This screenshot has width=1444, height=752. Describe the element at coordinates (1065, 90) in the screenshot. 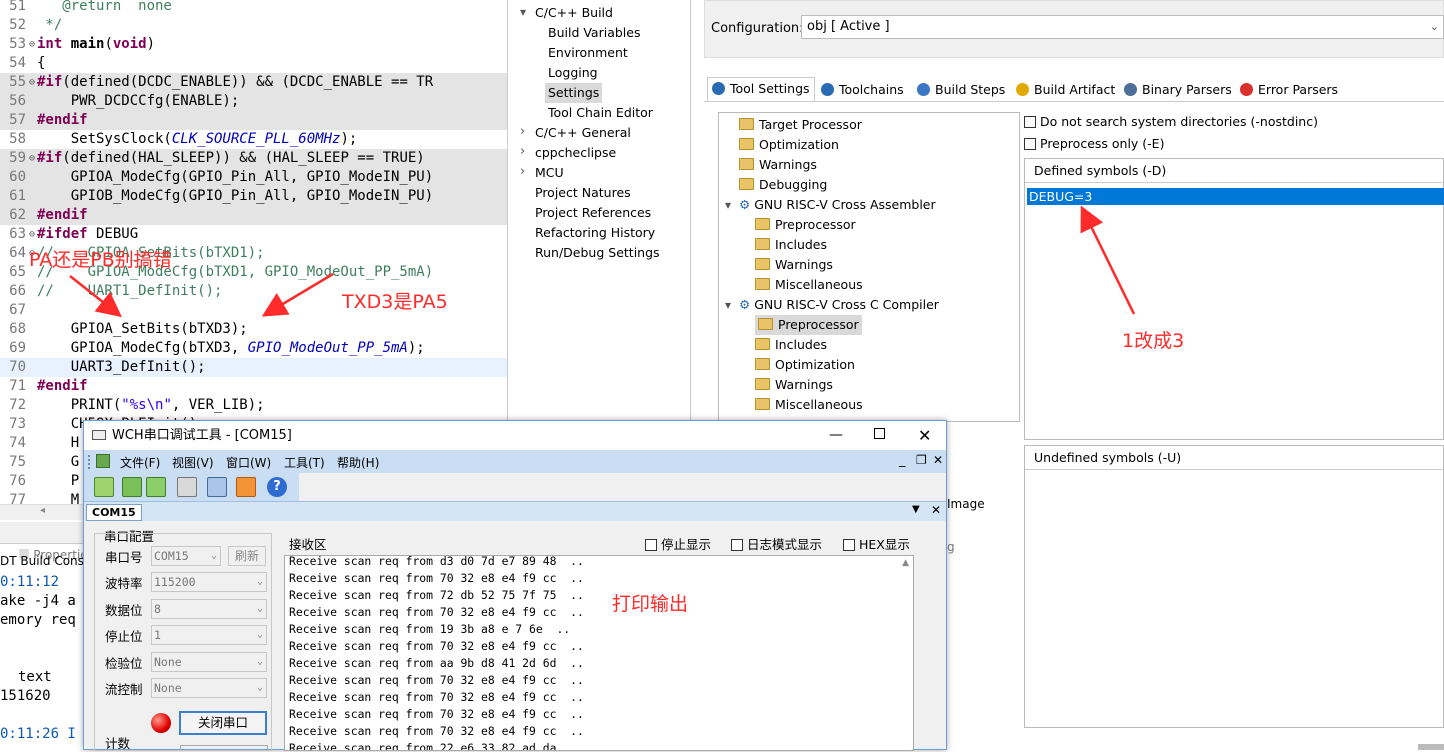

I see `tab-build-artifact: Build Artifact` at that location.